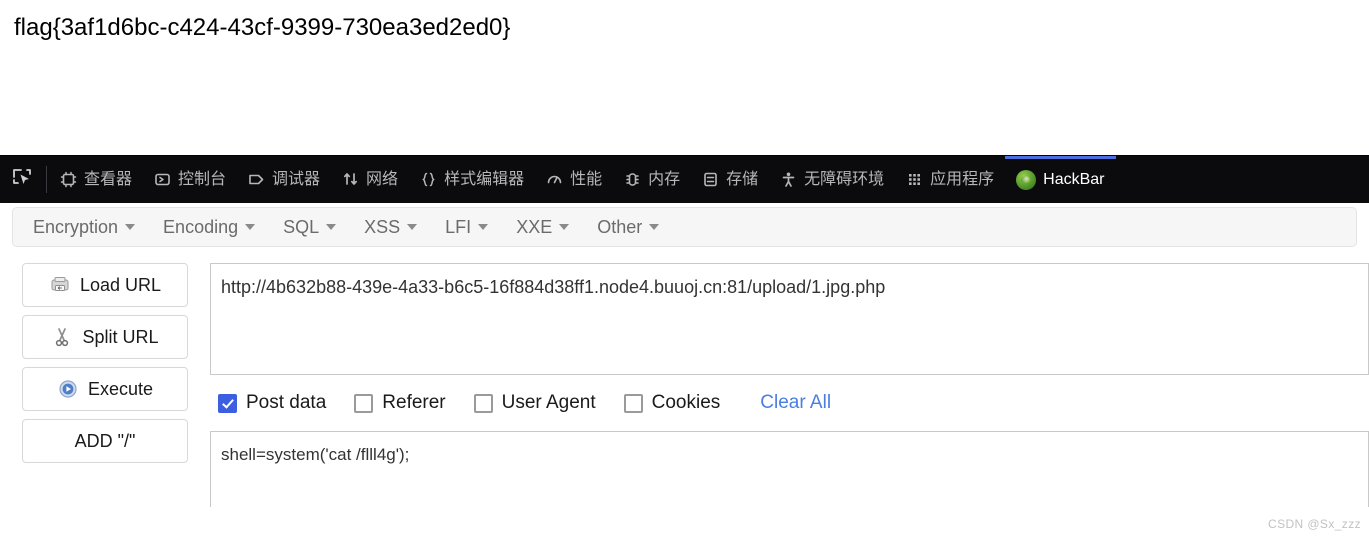  I want to click on tab-label: 网络, so click(382, 179).